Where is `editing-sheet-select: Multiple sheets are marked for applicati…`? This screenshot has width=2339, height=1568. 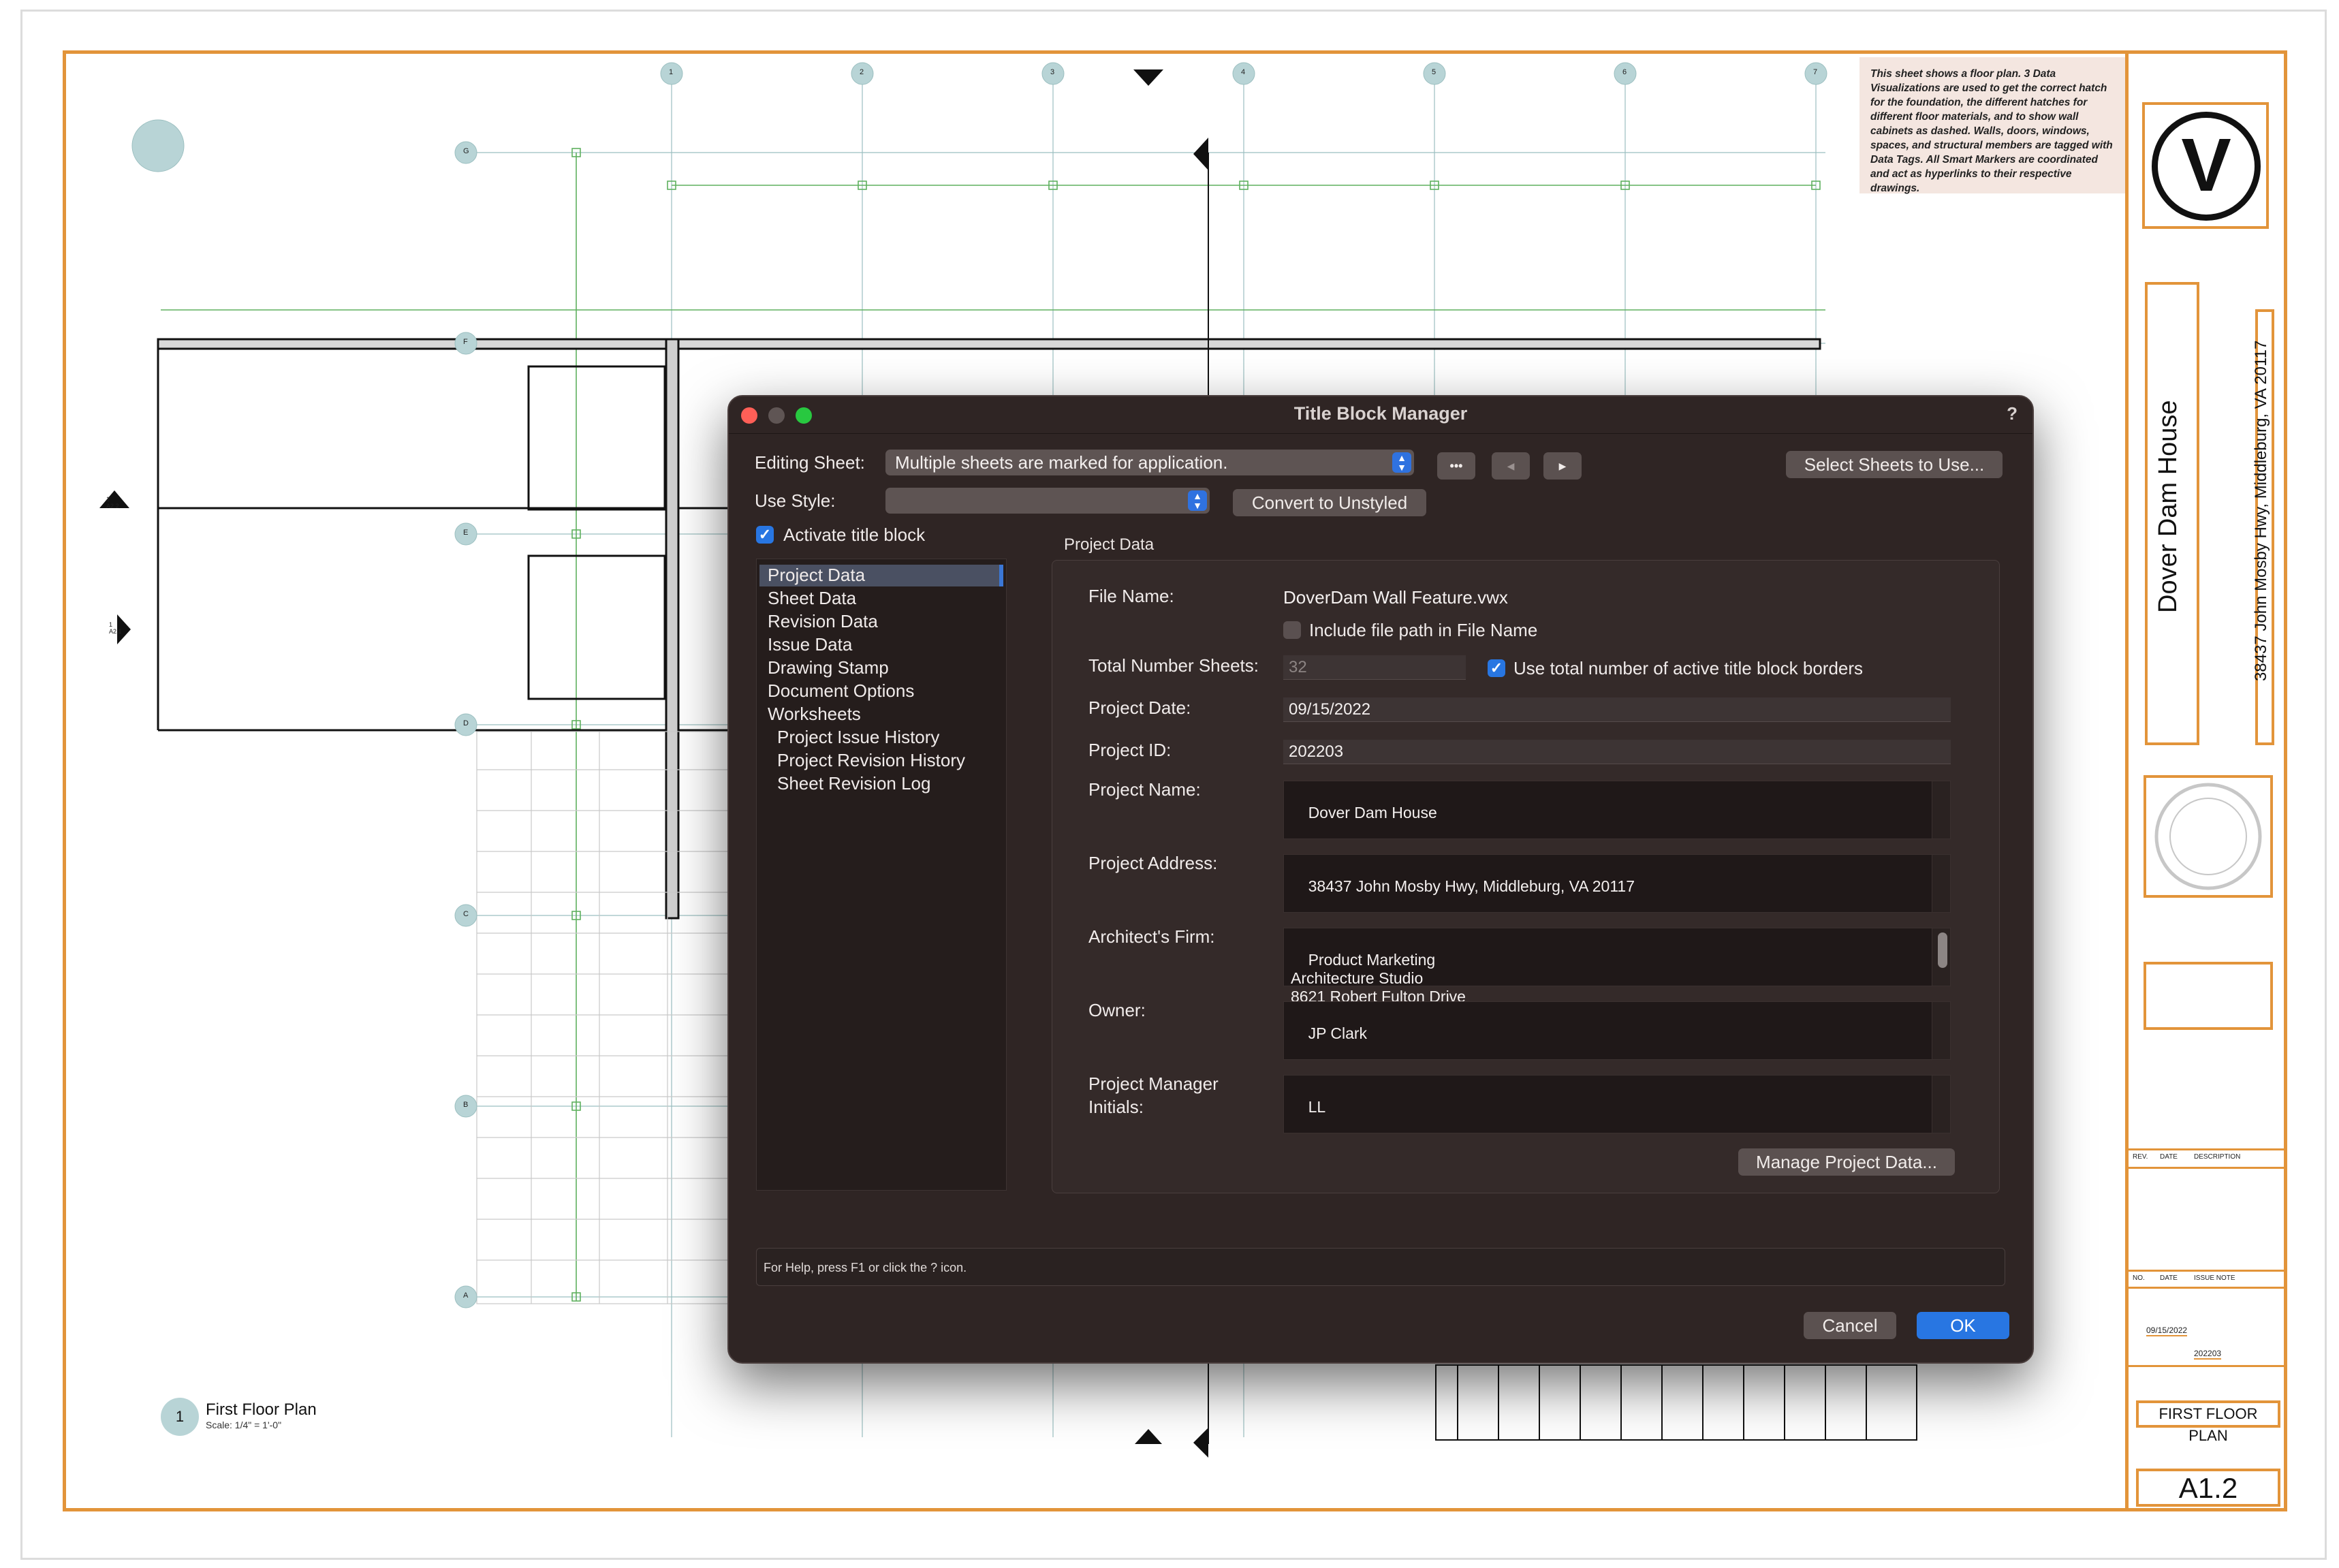
editing-sheet-select: Multiple sheets are marked for applicati… is located at coordinates (1149, 462).